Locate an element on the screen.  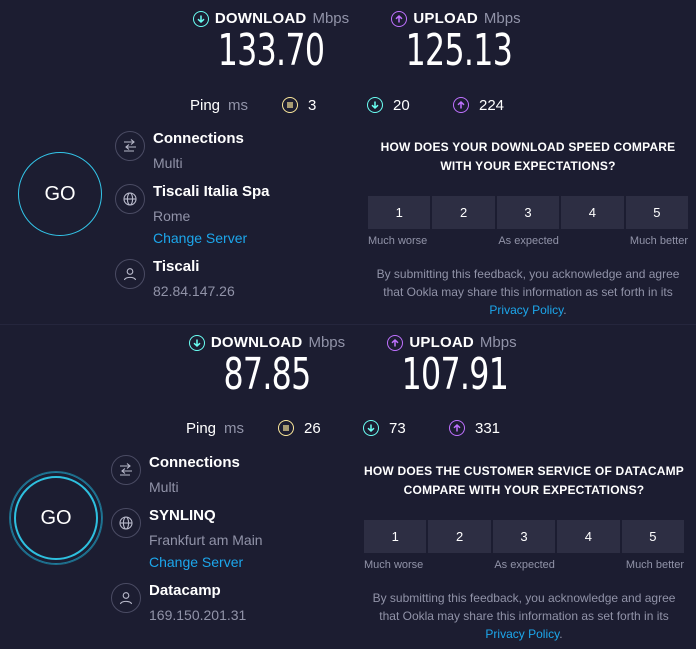
ping-download-value: 73 is located at coordinates (397, 428).